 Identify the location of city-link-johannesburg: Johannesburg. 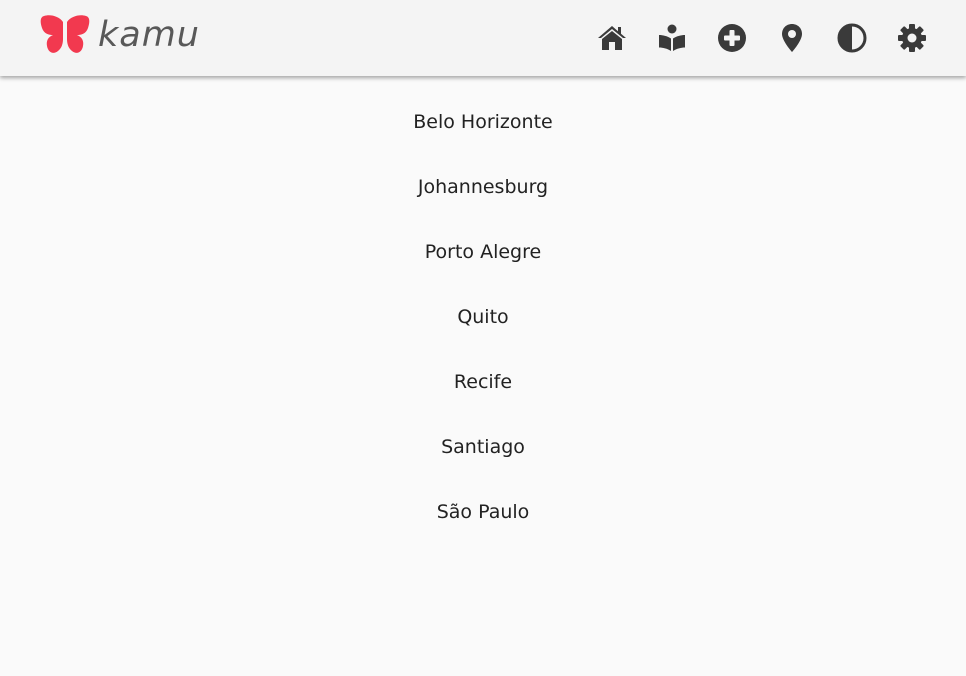
(483, 187).